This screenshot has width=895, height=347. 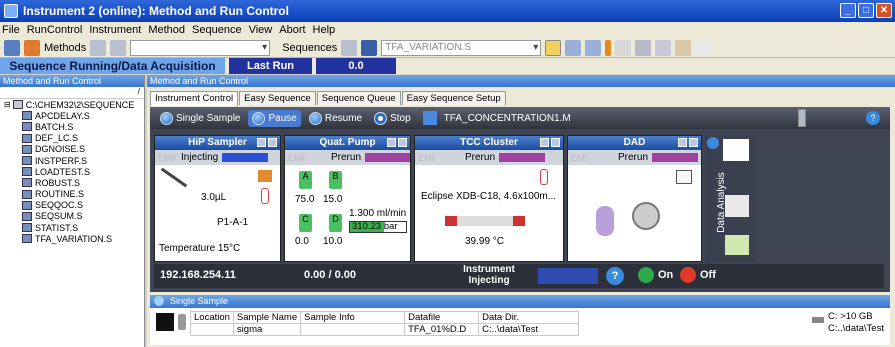 What do you see at coordinates (74, 126) in the screenshot?
I see `tree-item: BATCH.S` at bounding box center [74, 126].